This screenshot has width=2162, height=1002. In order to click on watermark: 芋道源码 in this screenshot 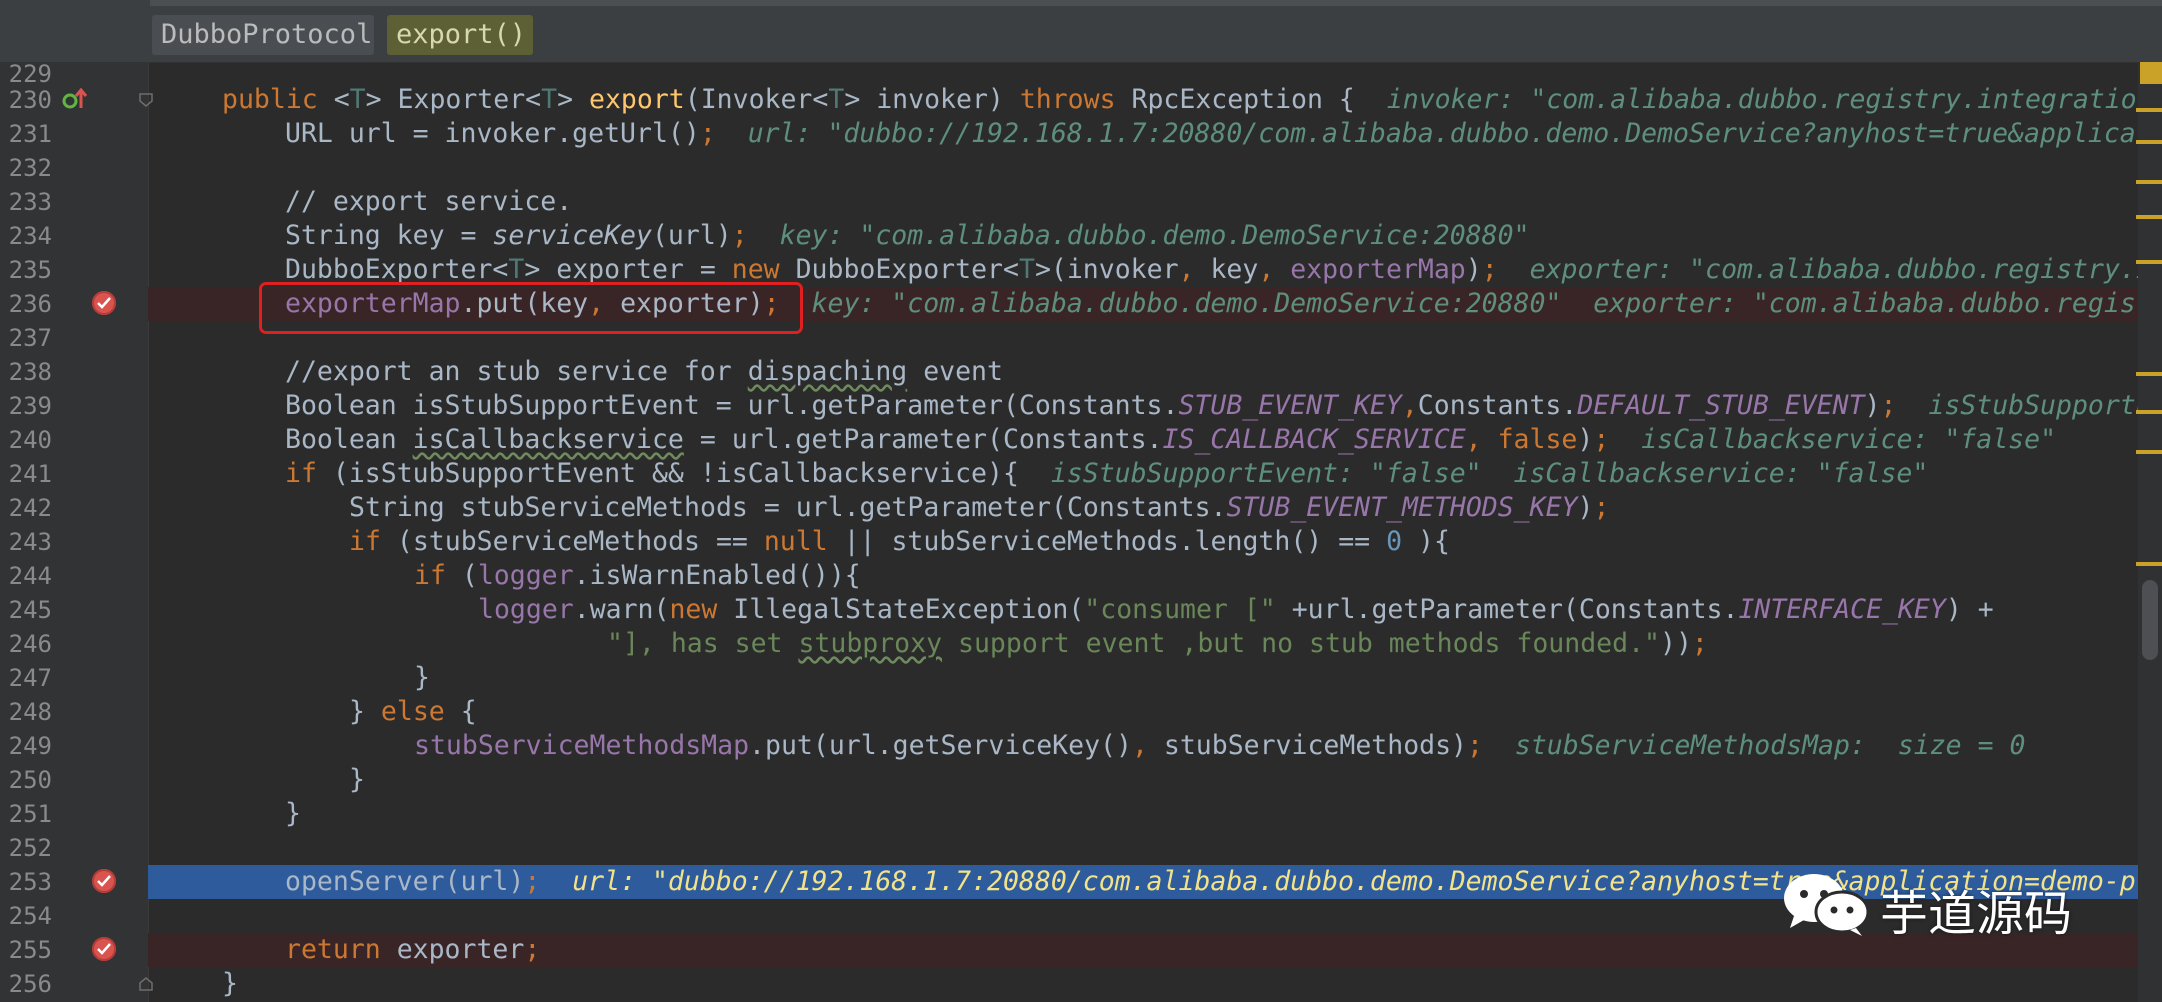, I will do `click(1955, 906)`.